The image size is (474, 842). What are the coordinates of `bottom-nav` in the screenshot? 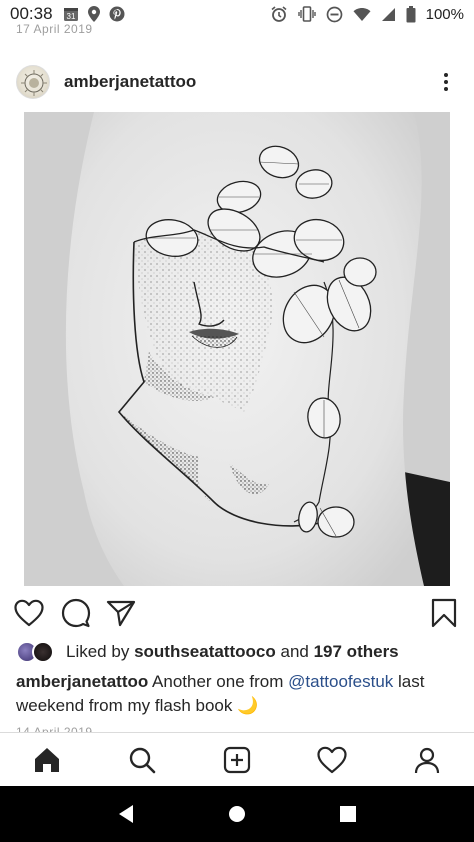 It's located at (237, 759).